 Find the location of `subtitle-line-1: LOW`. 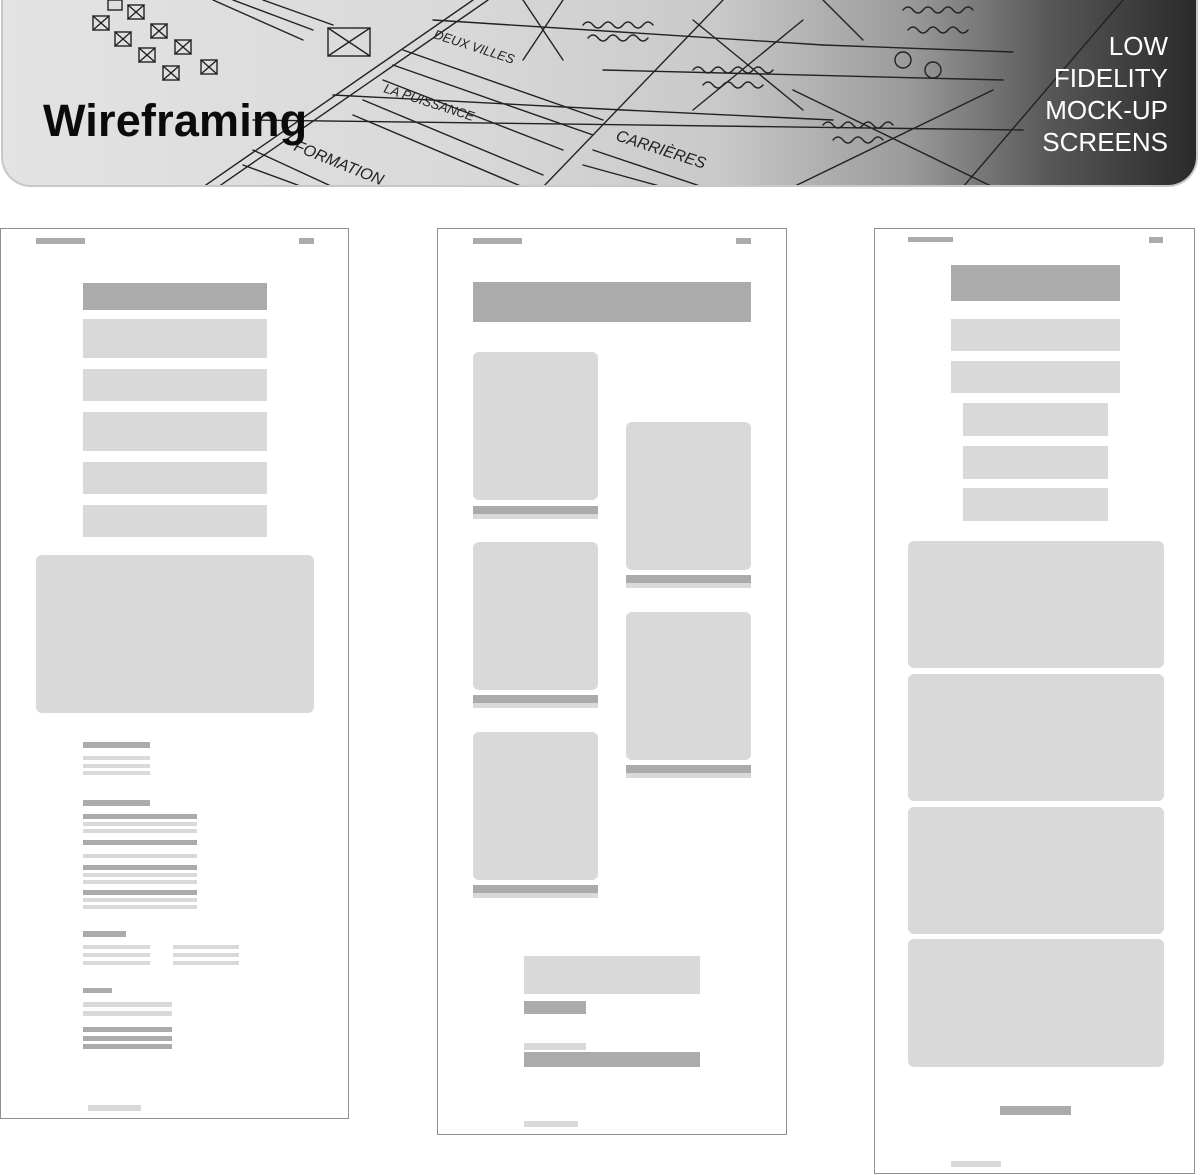

subtitle-line-1: LOW is located at coordinates (1138, 46).